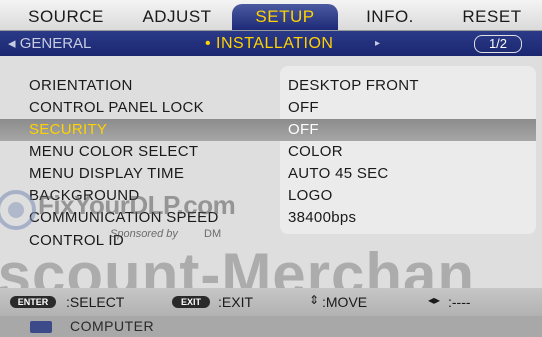 The height and width of the screenshot is (337, 542). Describe the element at coordinates (434, 300) in the screenshot. I see `left-right-arrows-icon: ◂▸` at that location.